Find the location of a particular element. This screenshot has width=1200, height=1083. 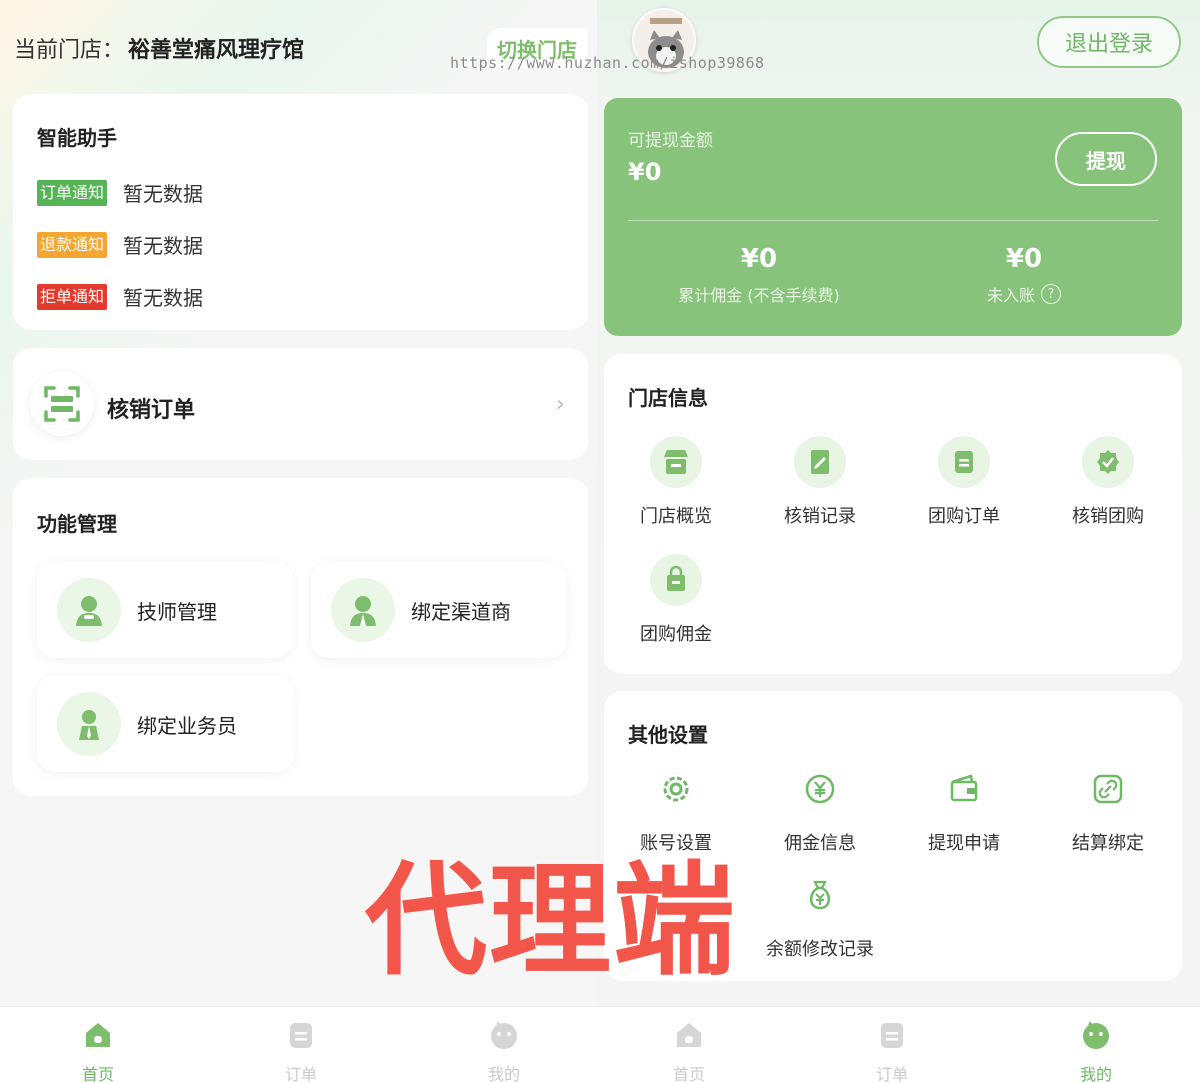

technician-management-label: 技师管理 is located at coordinates (177, 611).